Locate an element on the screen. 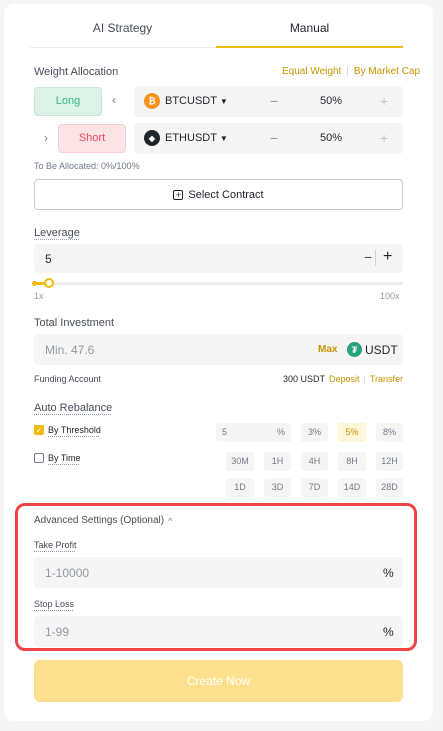 This screenshot has width=443, height=731. bitcoin-glyph: ₿ is located at coordinates (152, 101).